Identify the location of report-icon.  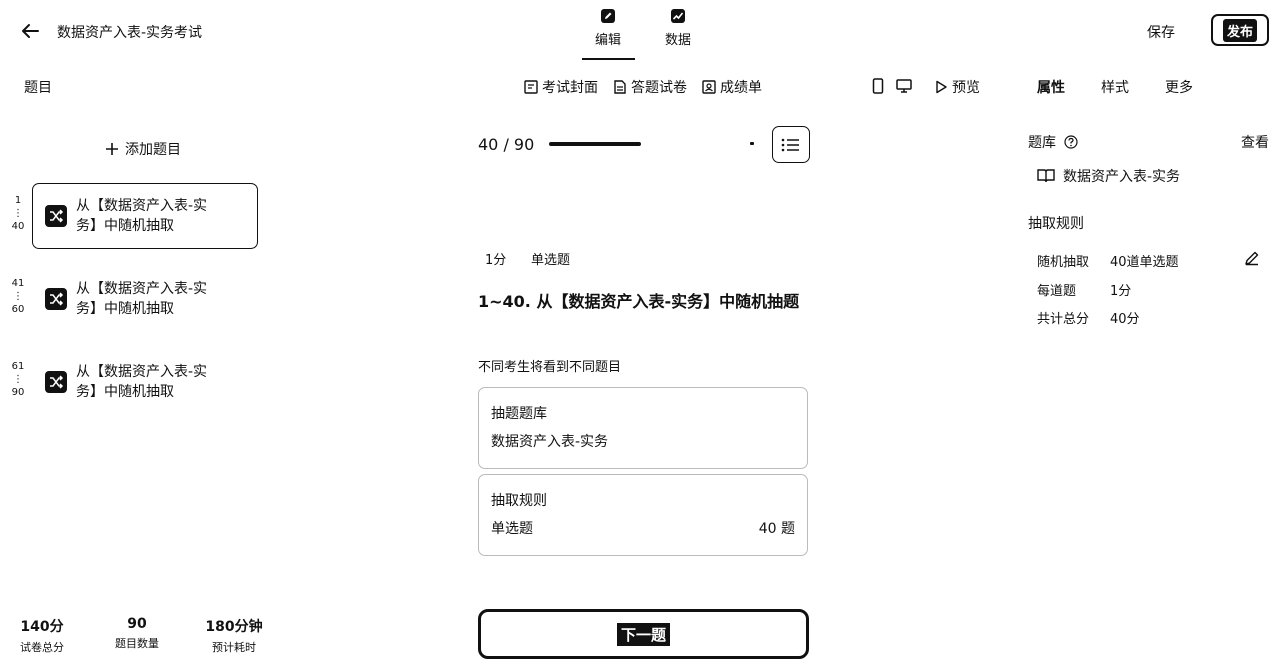
(709, 87).